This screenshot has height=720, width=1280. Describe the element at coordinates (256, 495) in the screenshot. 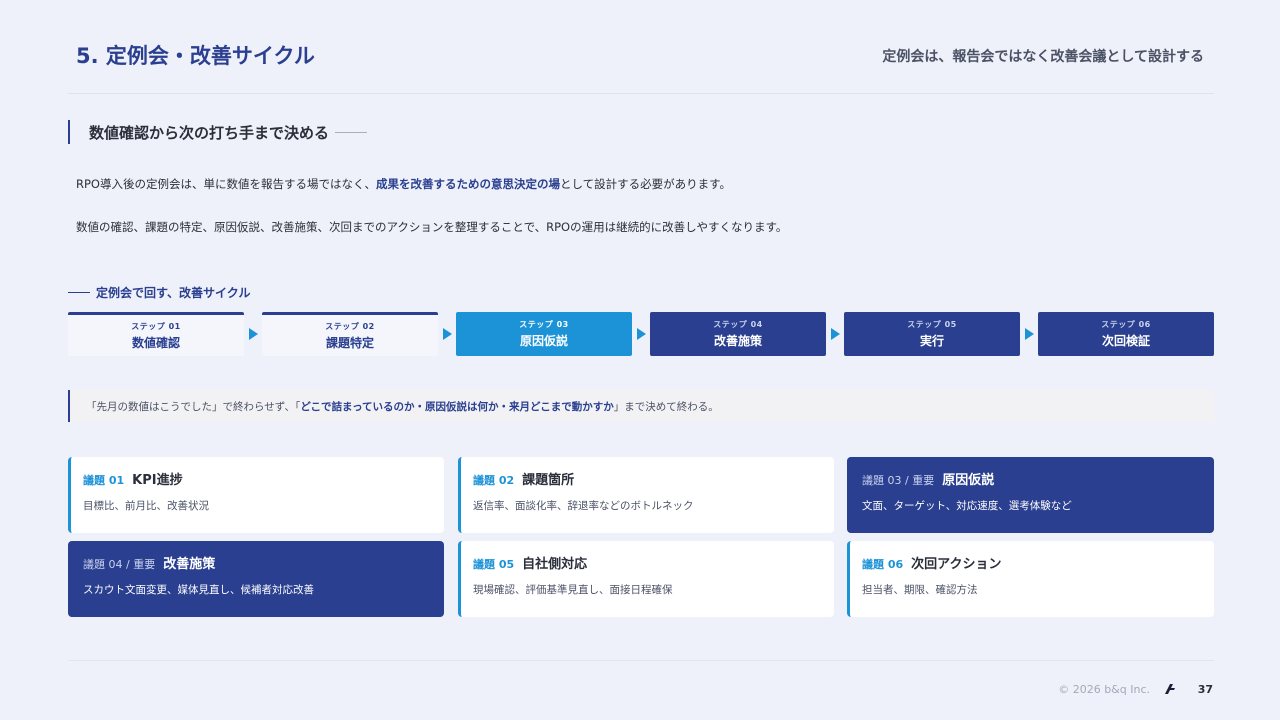

I see `agenda-card-1: 議題 01 KPI進捗 目標比、前月比、改善状況` at that location.